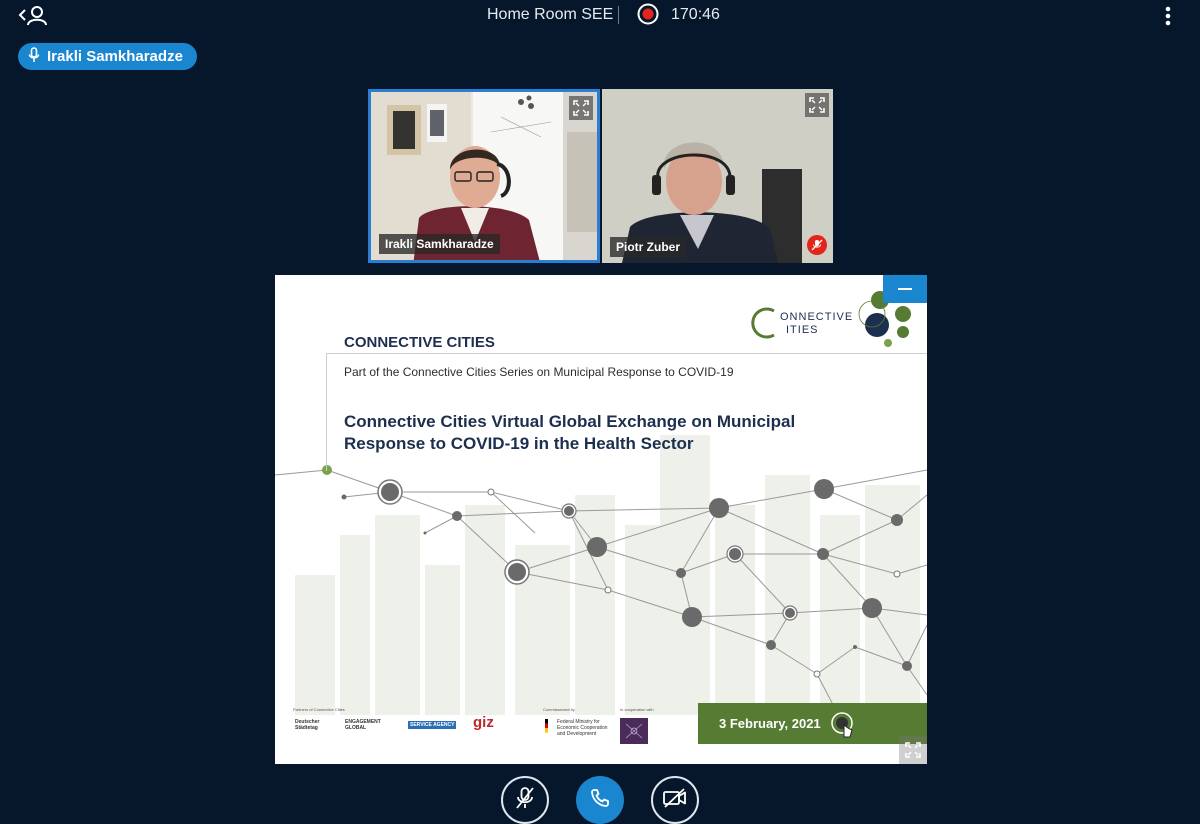 The height and width of the screenshot is (824, 1200). What do you see at coordinates (817, 317) in the screenshot?
I see `logo-text-line-1: ONNECTIVE` at bounding box center [817, 317].